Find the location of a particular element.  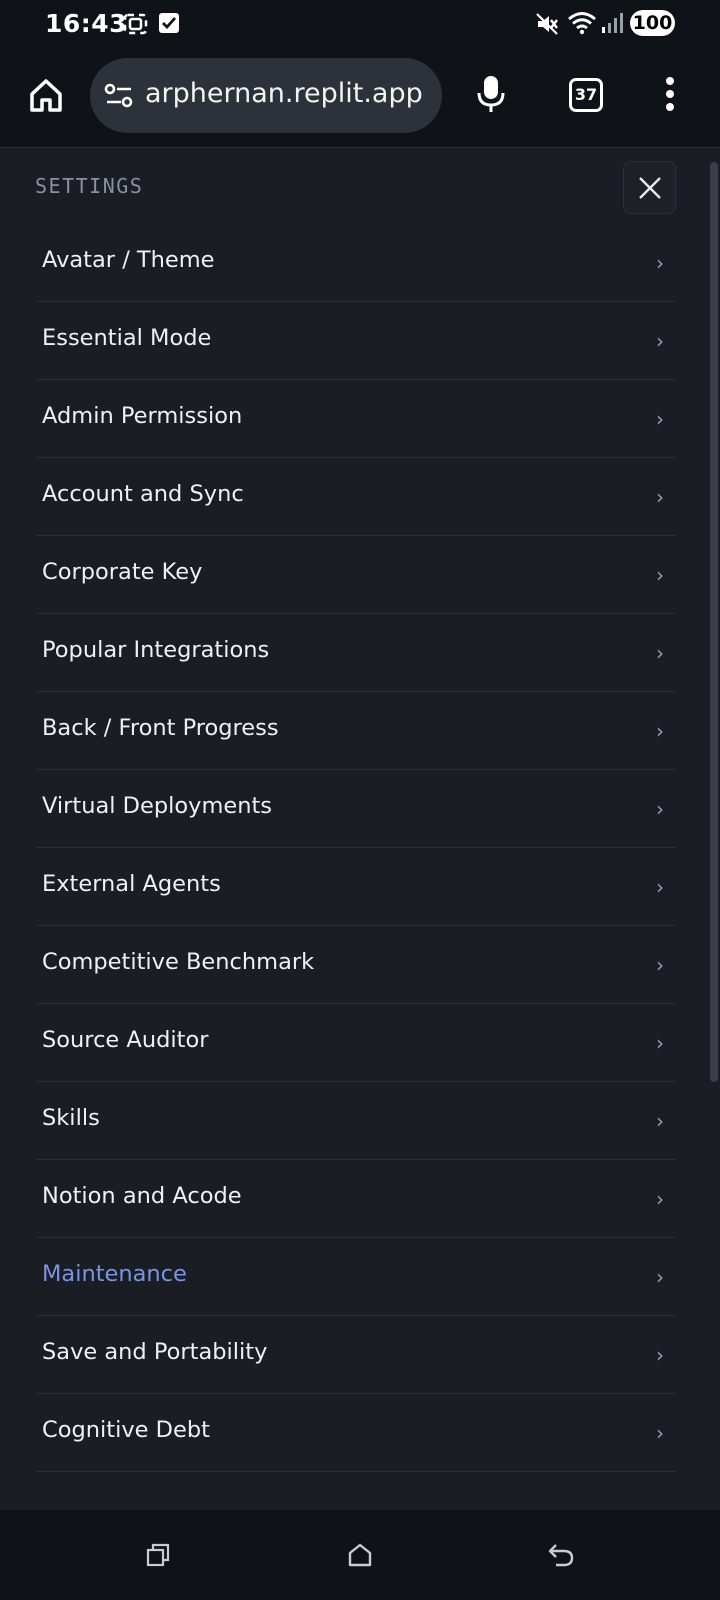

menu-item-essential-mode: Essential Mode › is located at coordinates (356, 341).